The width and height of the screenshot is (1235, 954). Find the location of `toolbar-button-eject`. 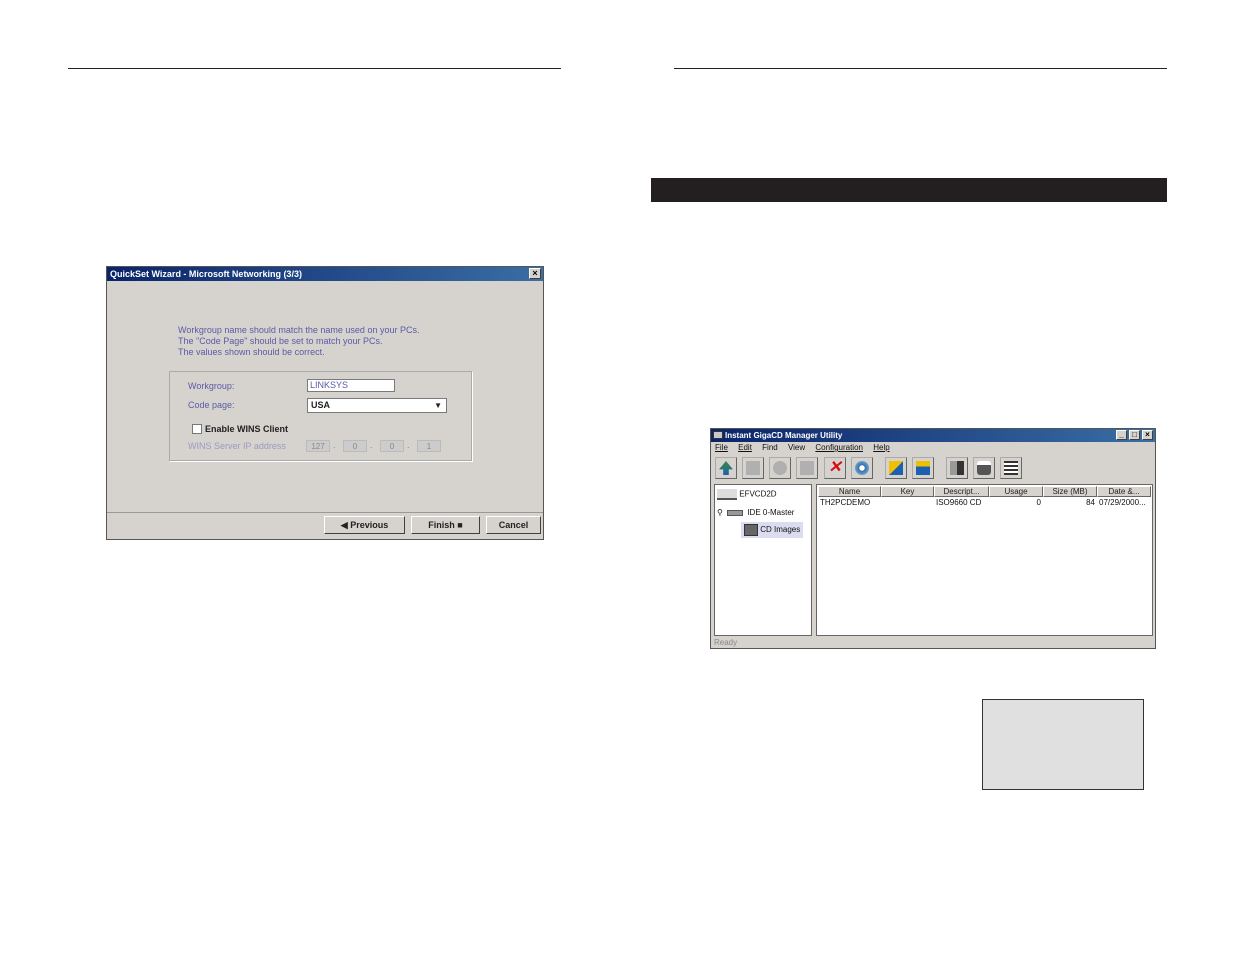

toolbar-button-eject is located at coordinates (807, 468).